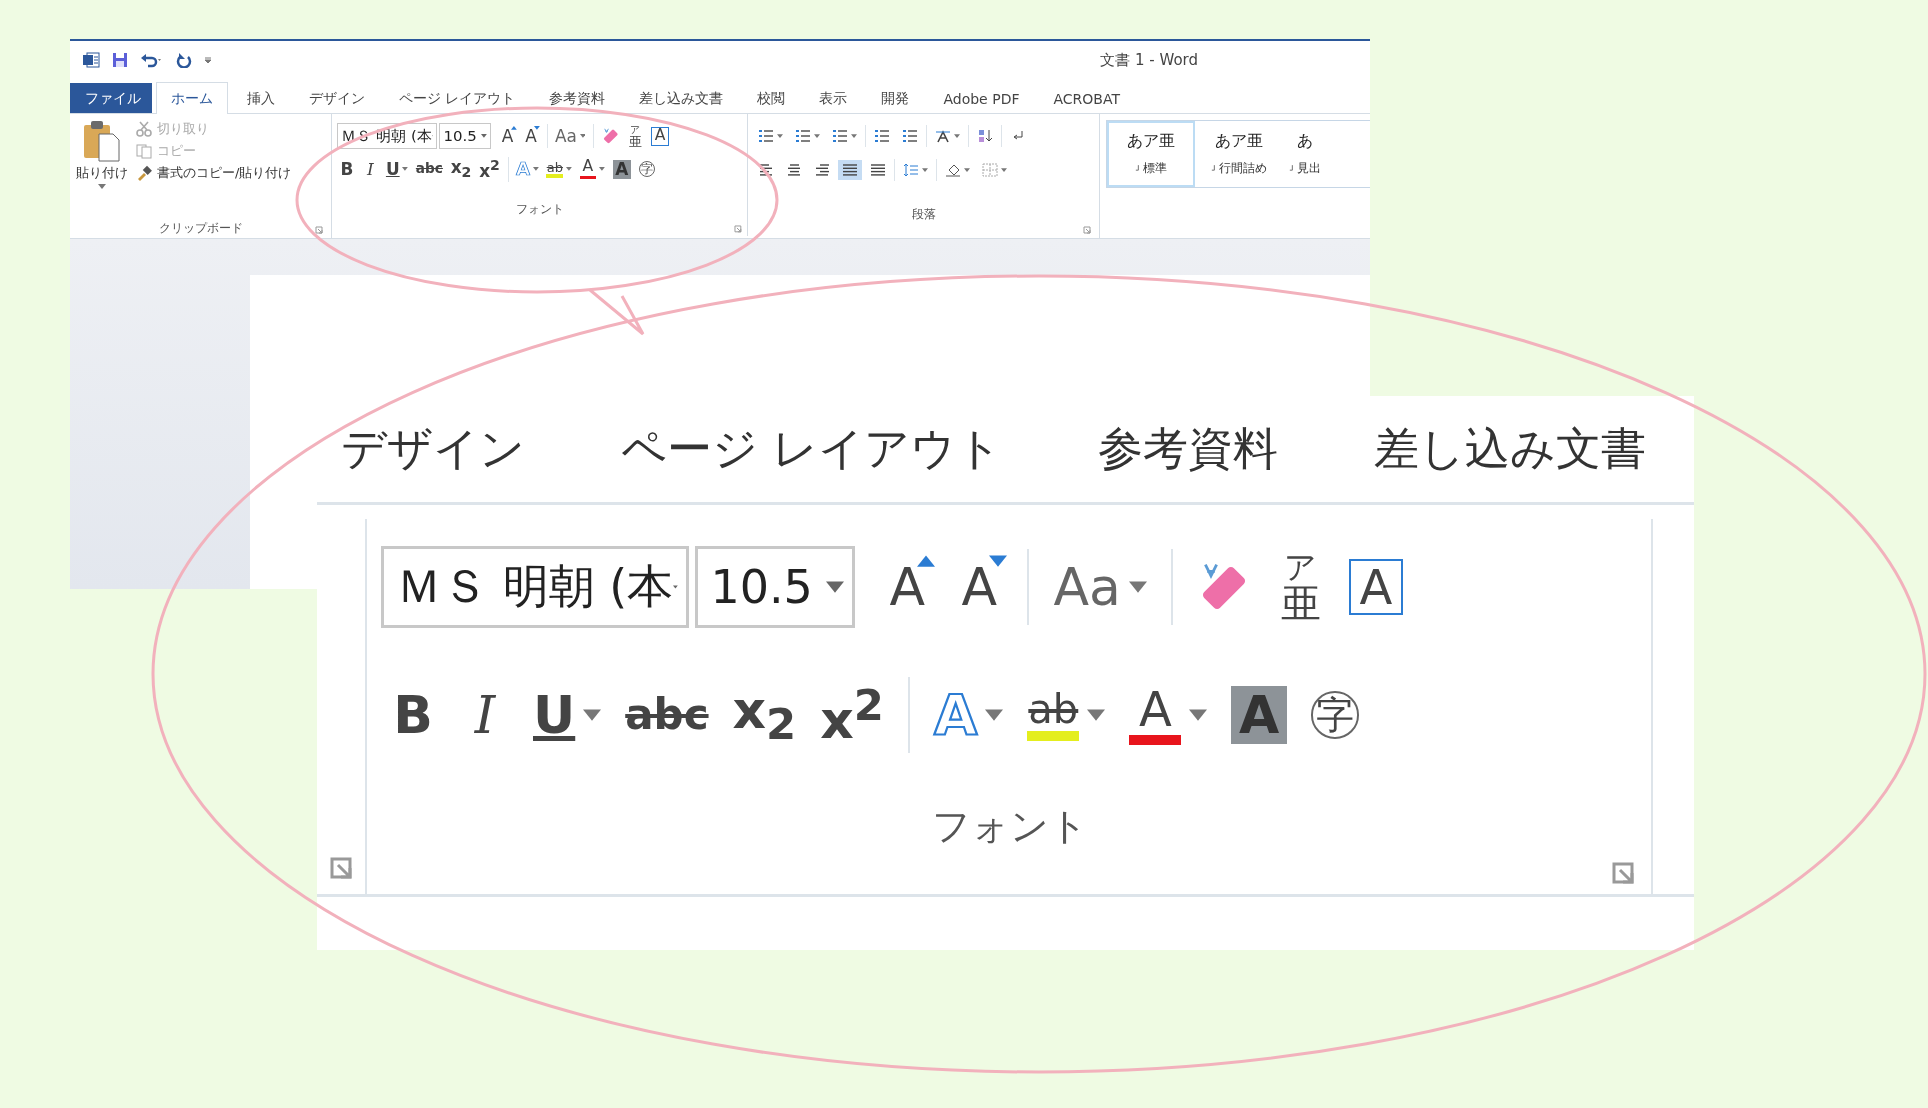 This screenshot has height=1108, width=1928. What do you see at coordinates (771, 98) in the screenshot?
I see `ribbon-tab: 校閲` at bounding box center [771, 98].